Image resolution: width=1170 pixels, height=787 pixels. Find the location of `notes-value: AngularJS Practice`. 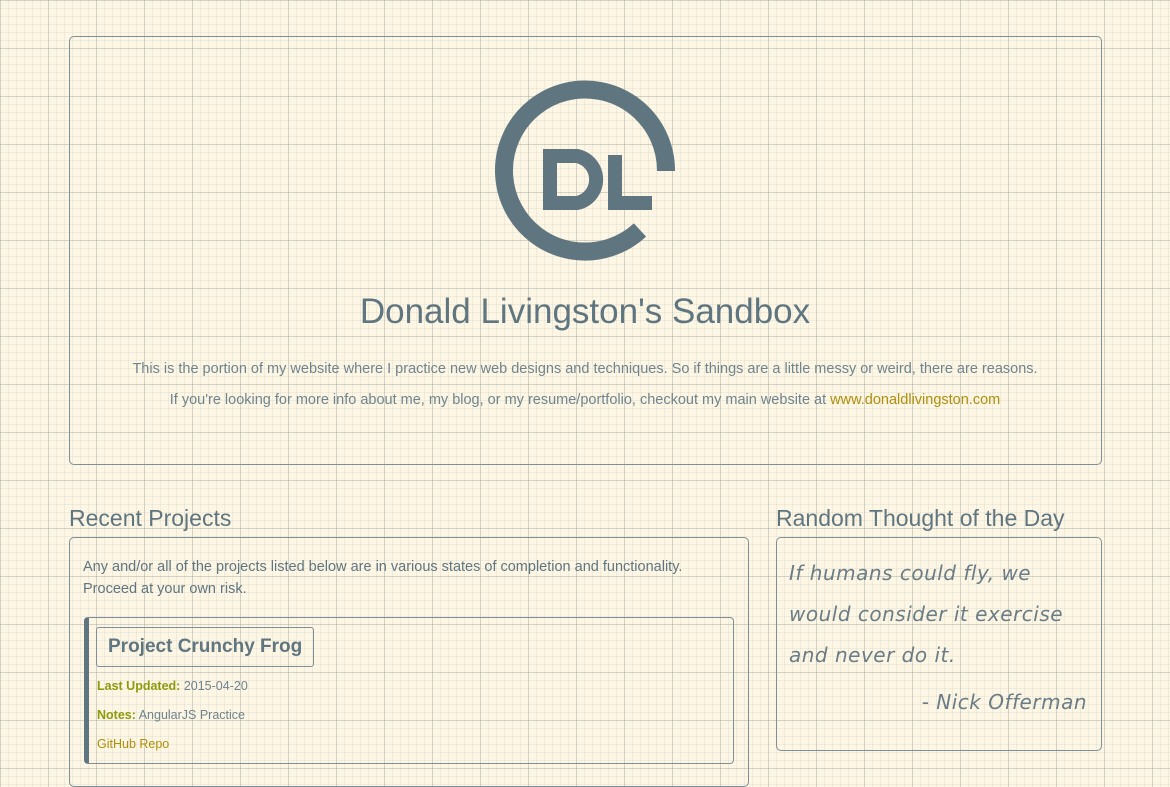

notes-value: AngularJS Practice is located at coordinates (192, 715).